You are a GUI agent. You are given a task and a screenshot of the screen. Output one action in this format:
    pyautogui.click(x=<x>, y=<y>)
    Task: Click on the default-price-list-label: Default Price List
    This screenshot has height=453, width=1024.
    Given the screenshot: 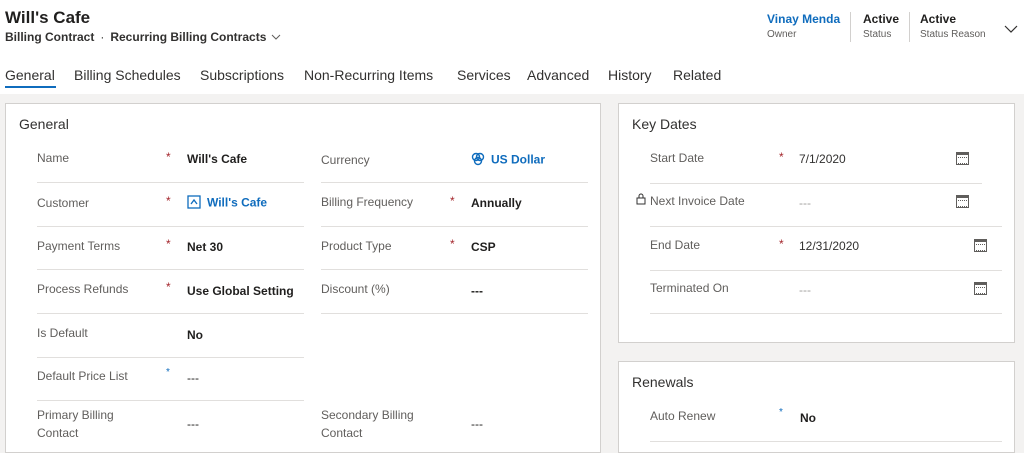 What is the action you would take?
    pyautogui.click(x=82, y=376)
    